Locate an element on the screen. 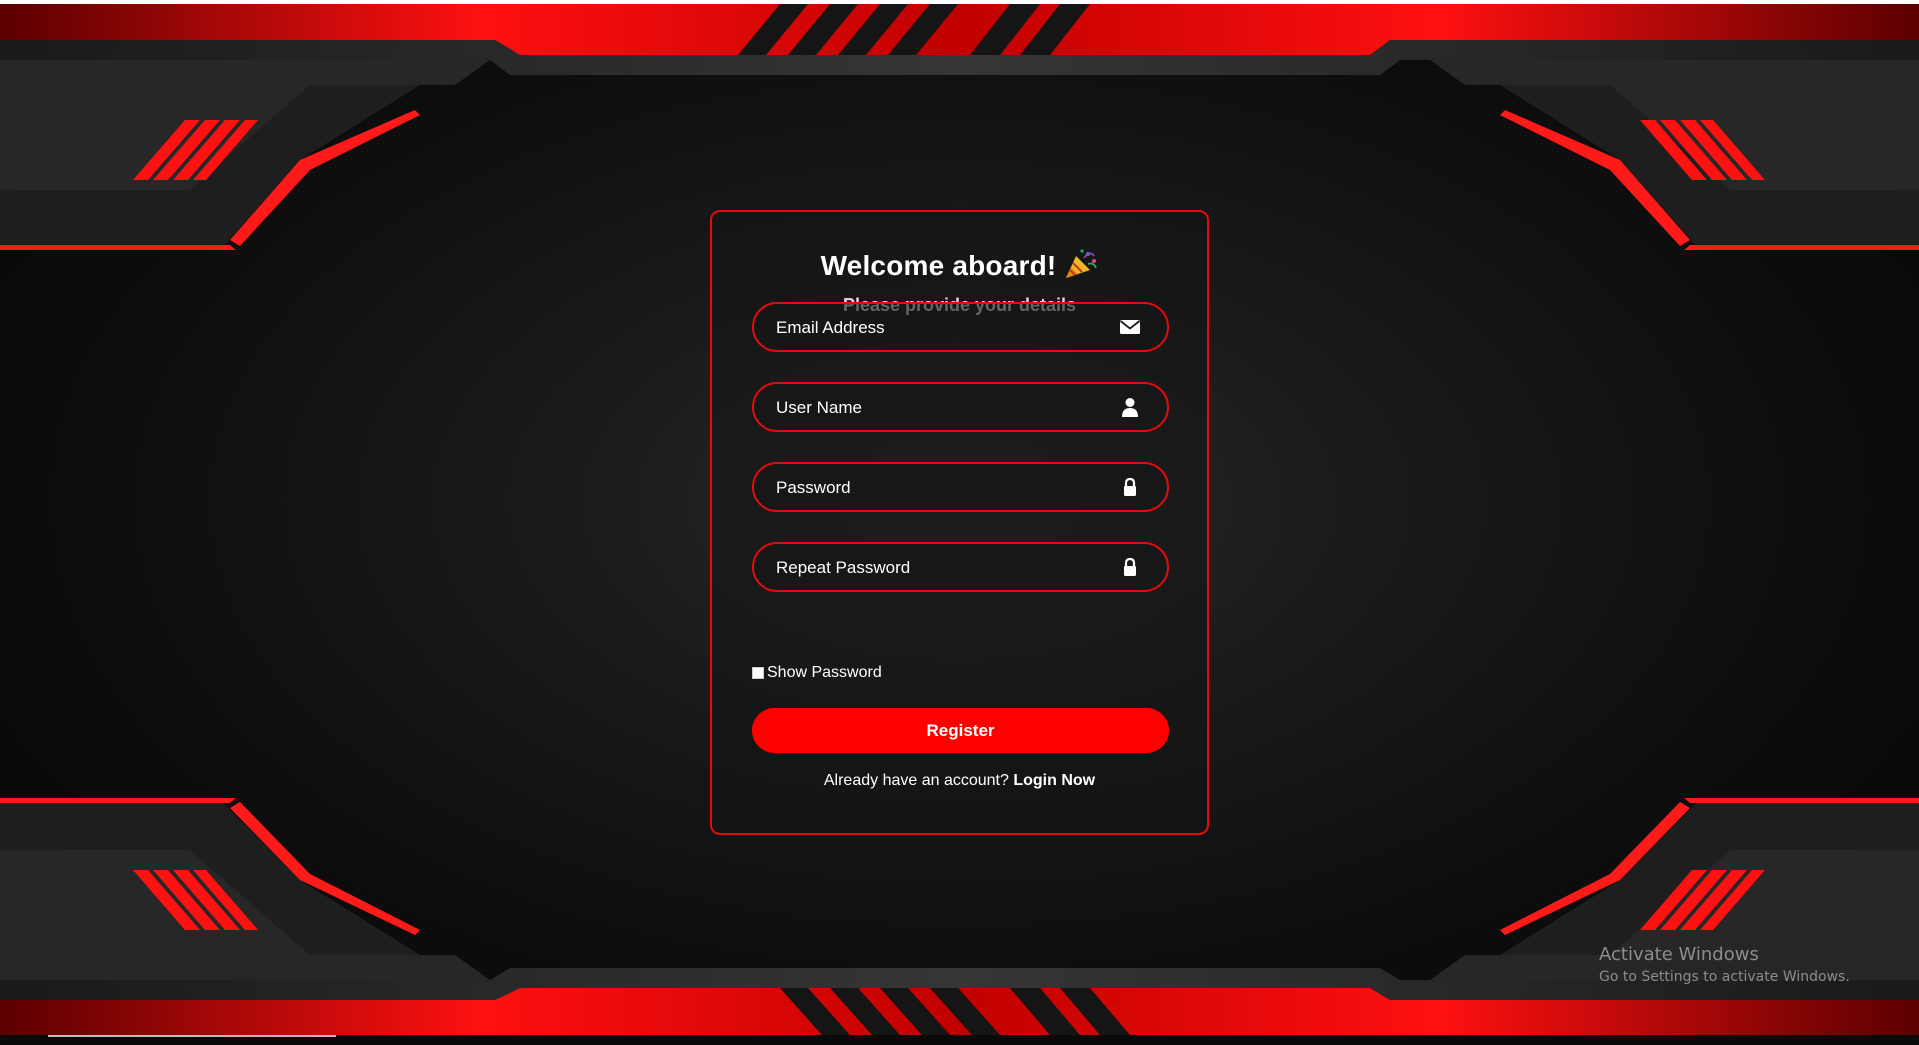  username-field is located at coordinates (960, 407).